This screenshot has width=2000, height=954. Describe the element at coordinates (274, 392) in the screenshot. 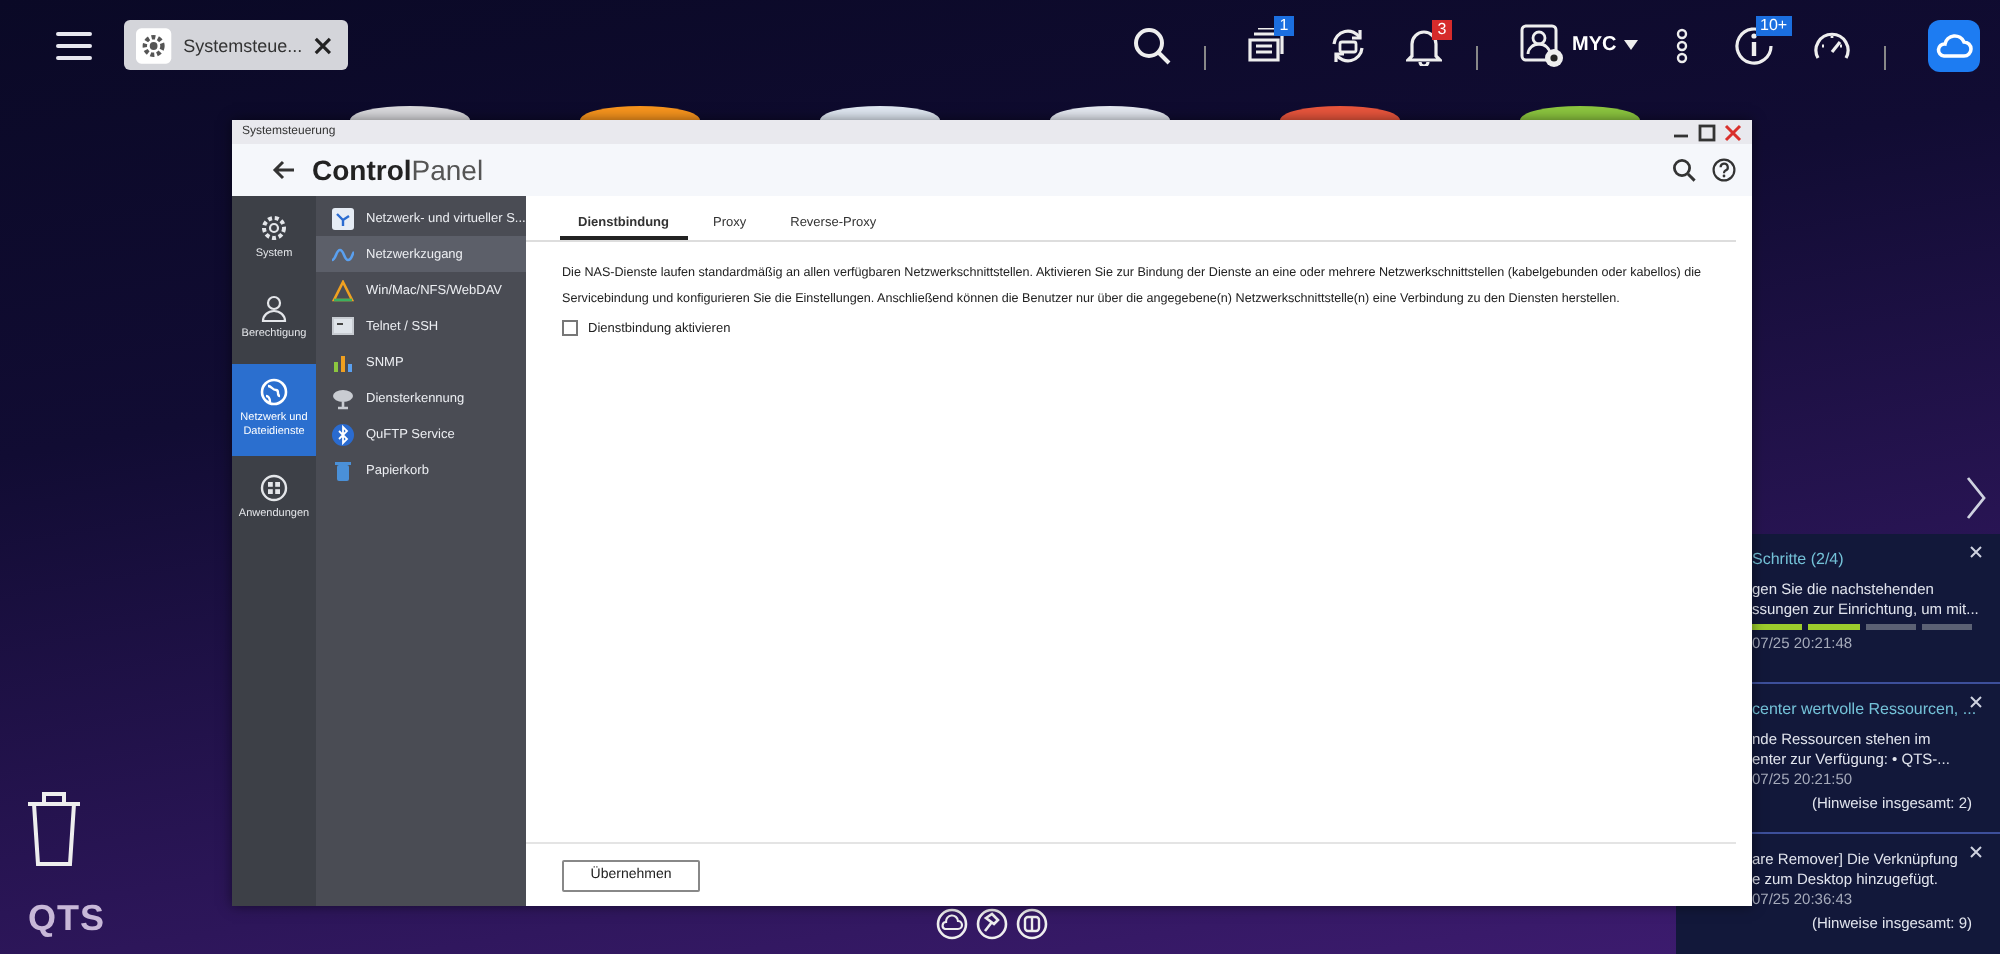

I see `globe-icon` at that location.